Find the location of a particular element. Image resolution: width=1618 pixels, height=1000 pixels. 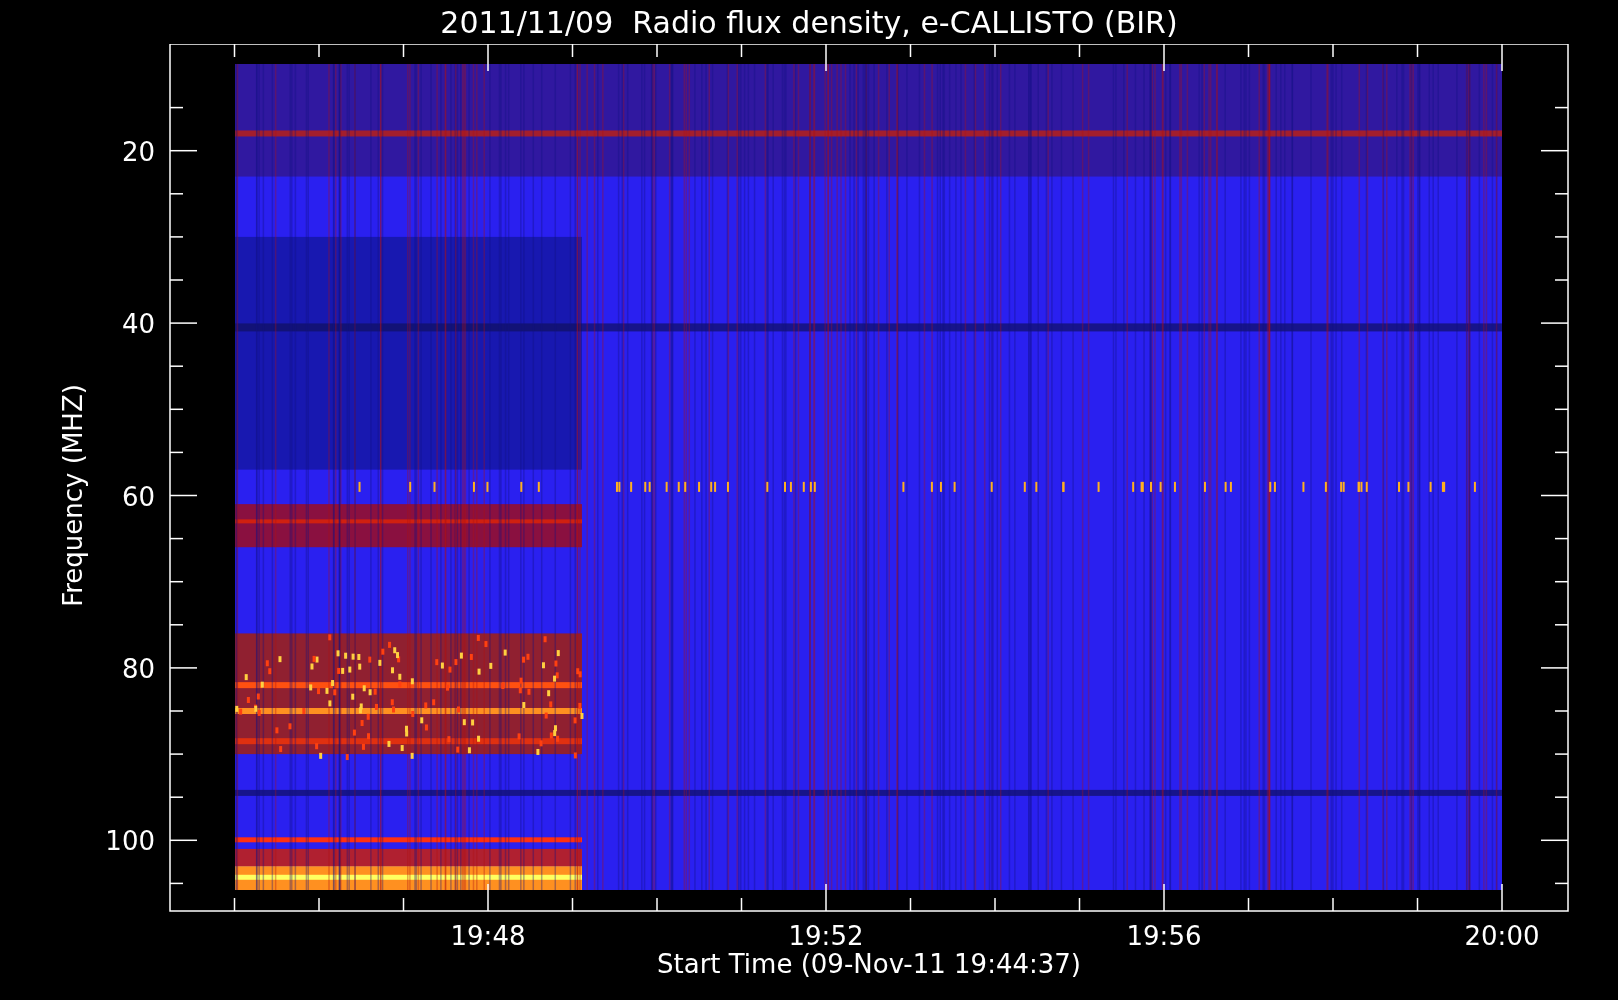

y-tick-label: 80 is located at coordinates (138, 668).